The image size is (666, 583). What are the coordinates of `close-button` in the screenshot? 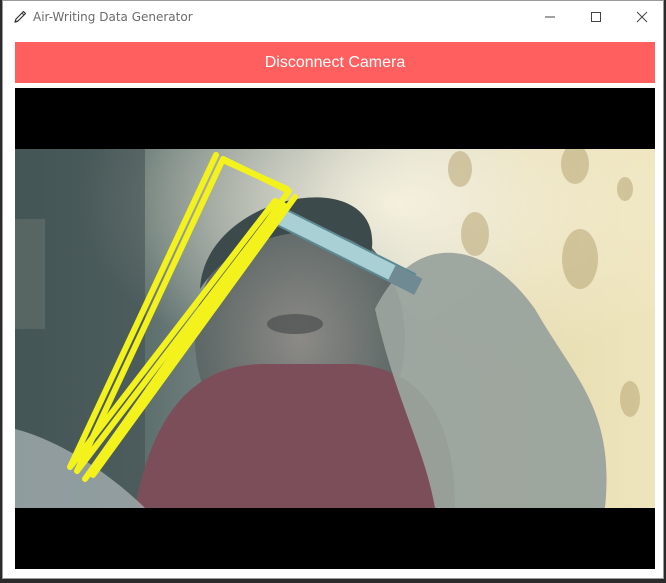 It's located at (642, 16).